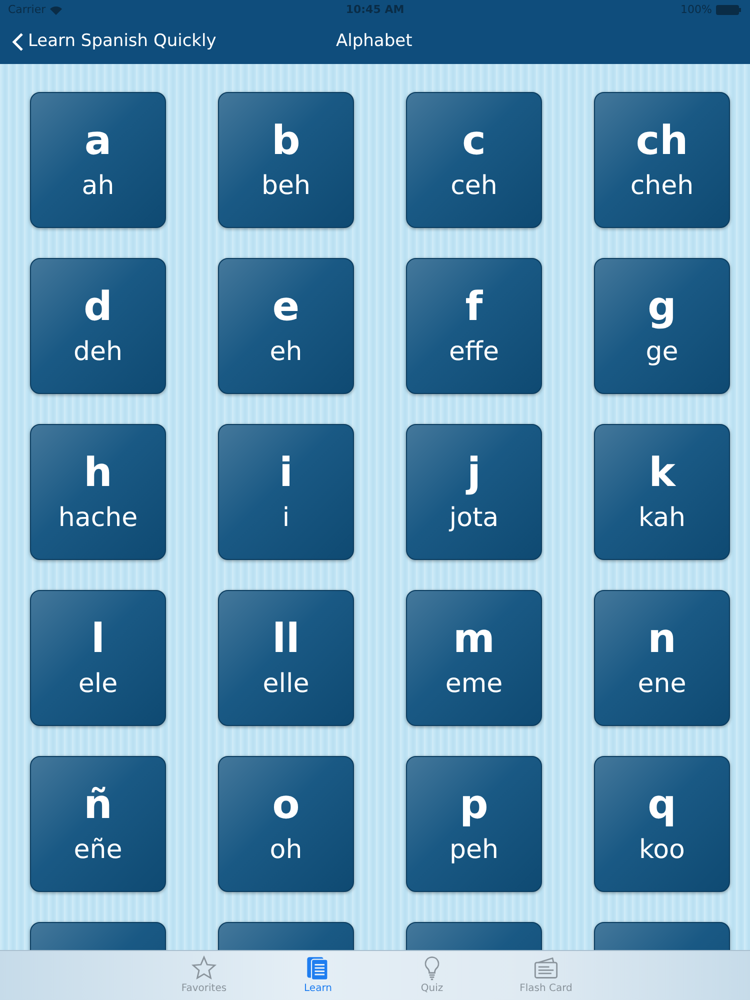 The width and height of the screenshot is (750, 1000). What do you see at coordinates (286, 518) in the screenshot?
I see `letter-name: i` at bounding box center [286, 518].